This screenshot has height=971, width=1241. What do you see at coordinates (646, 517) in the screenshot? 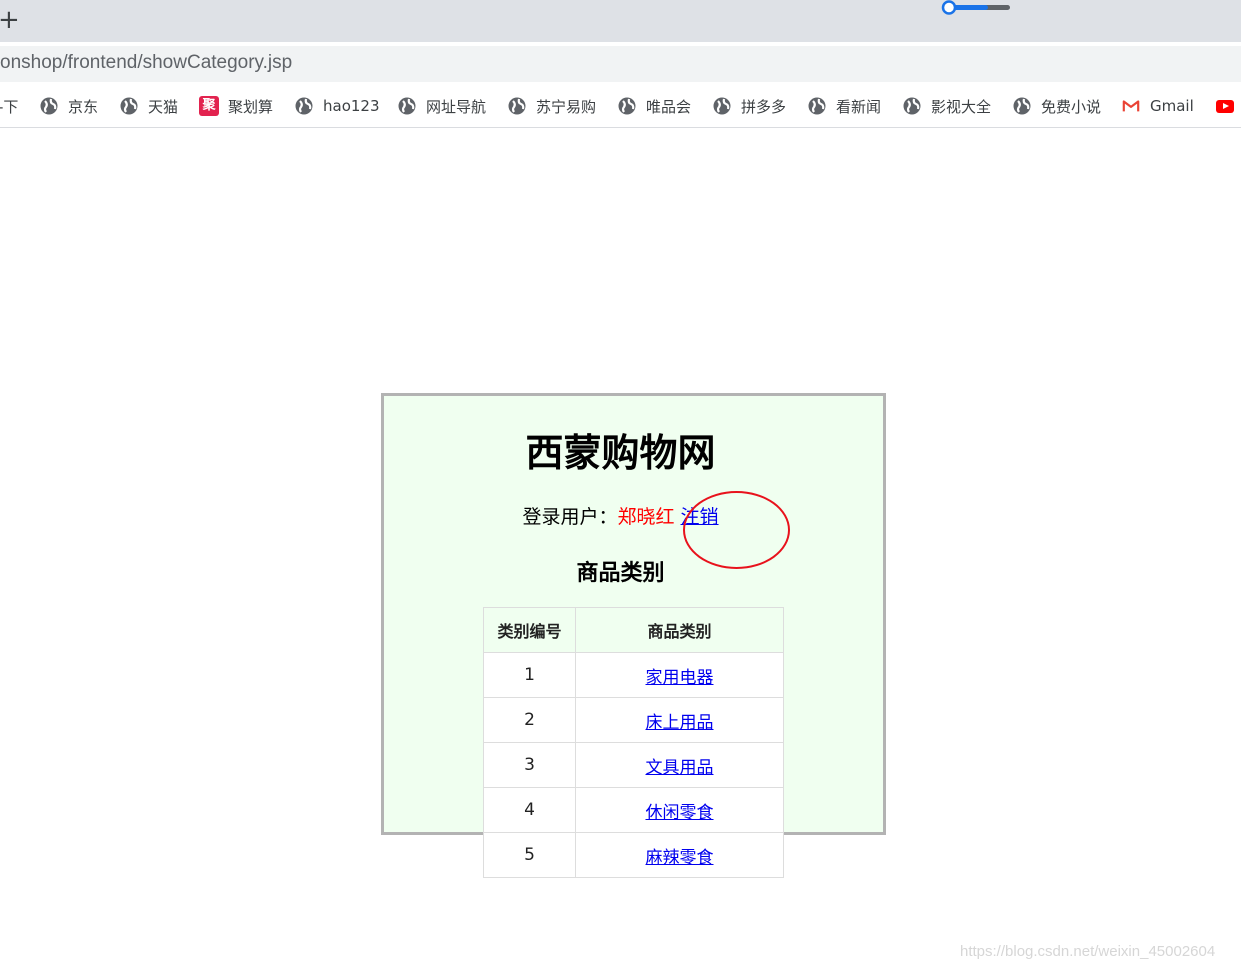
I see `username: 郑晓红` at bounding box center [646, 517].